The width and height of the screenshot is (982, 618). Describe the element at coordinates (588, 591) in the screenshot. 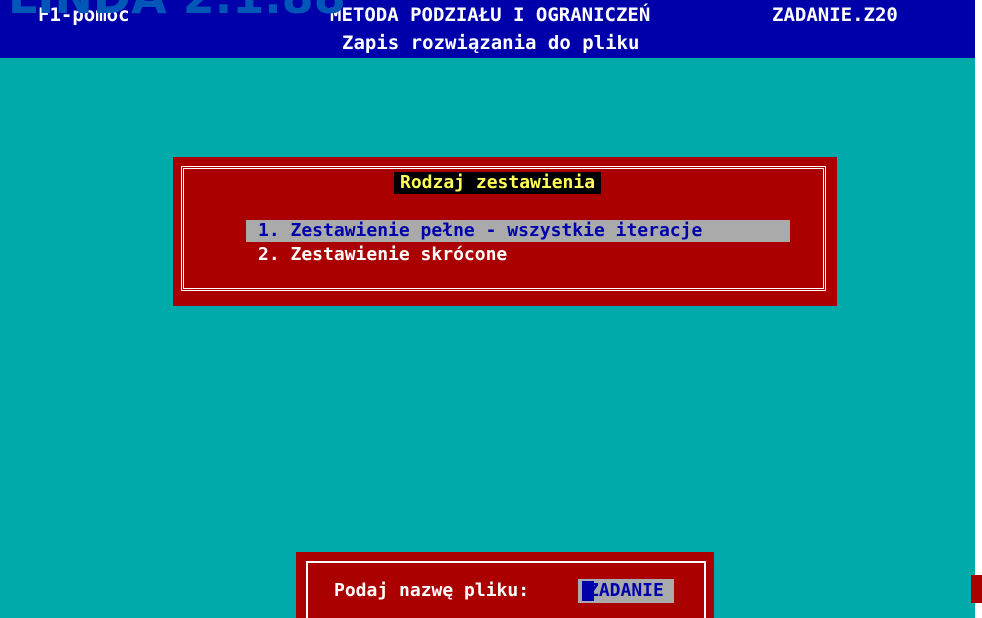

I see `text-cursor` at that location.